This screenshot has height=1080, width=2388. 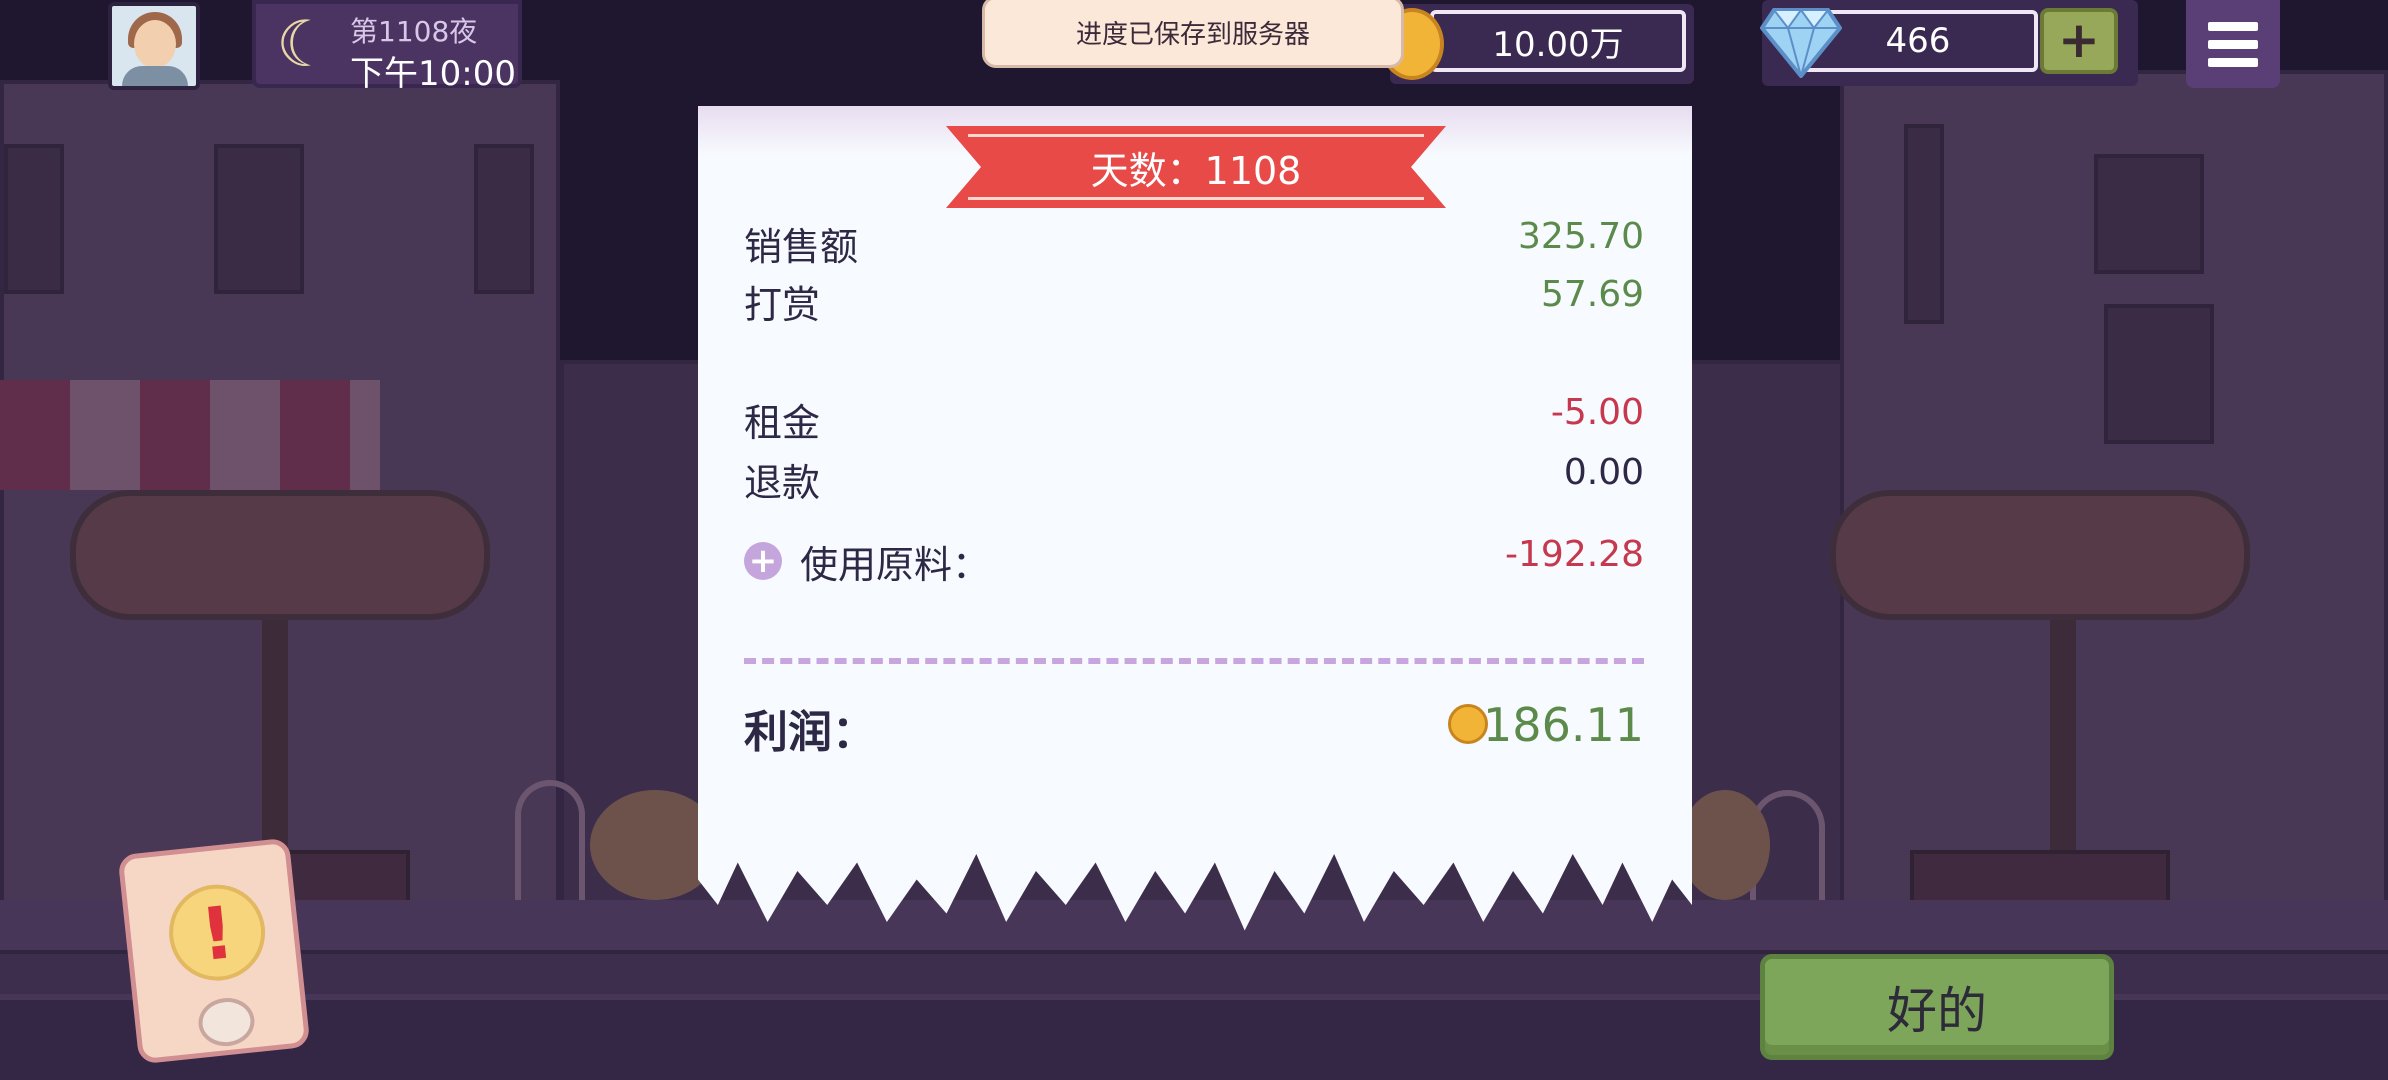 I want to click on tips-label: 打赏, so click(x=782, y=305).